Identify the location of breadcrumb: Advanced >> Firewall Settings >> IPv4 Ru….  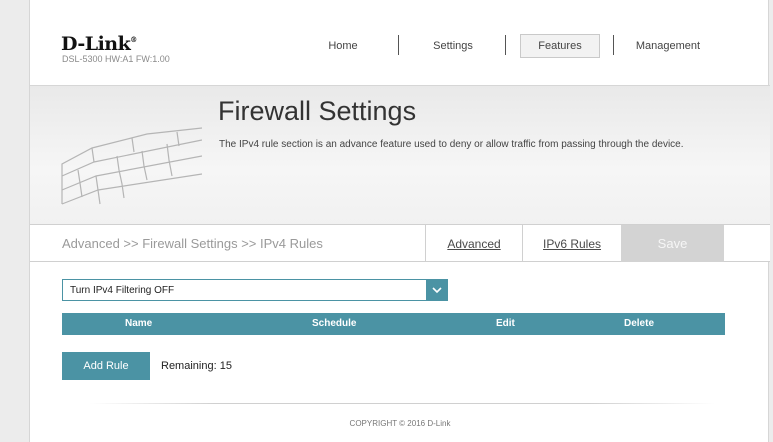
(192, 243).